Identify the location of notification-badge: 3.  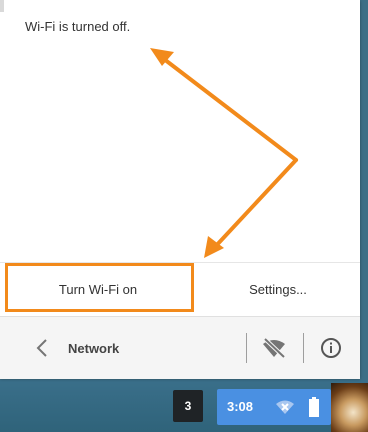
(188, 406).